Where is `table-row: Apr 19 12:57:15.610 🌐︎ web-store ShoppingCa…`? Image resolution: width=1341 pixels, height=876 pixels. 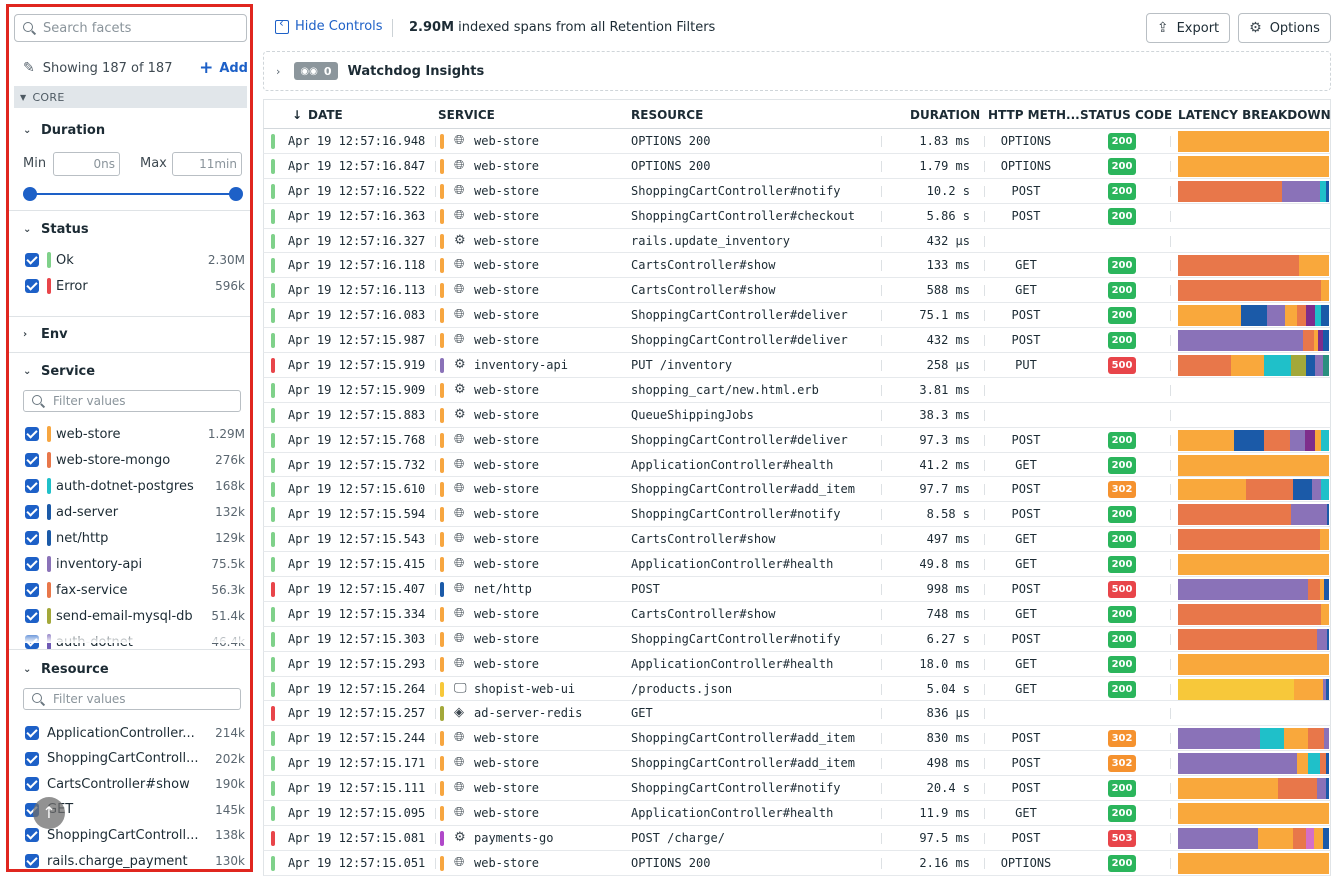 table-row: Apr 19 12:57:15.610 🌐︎ web-store ShoppingCa… is located at coordinates (797, 490).